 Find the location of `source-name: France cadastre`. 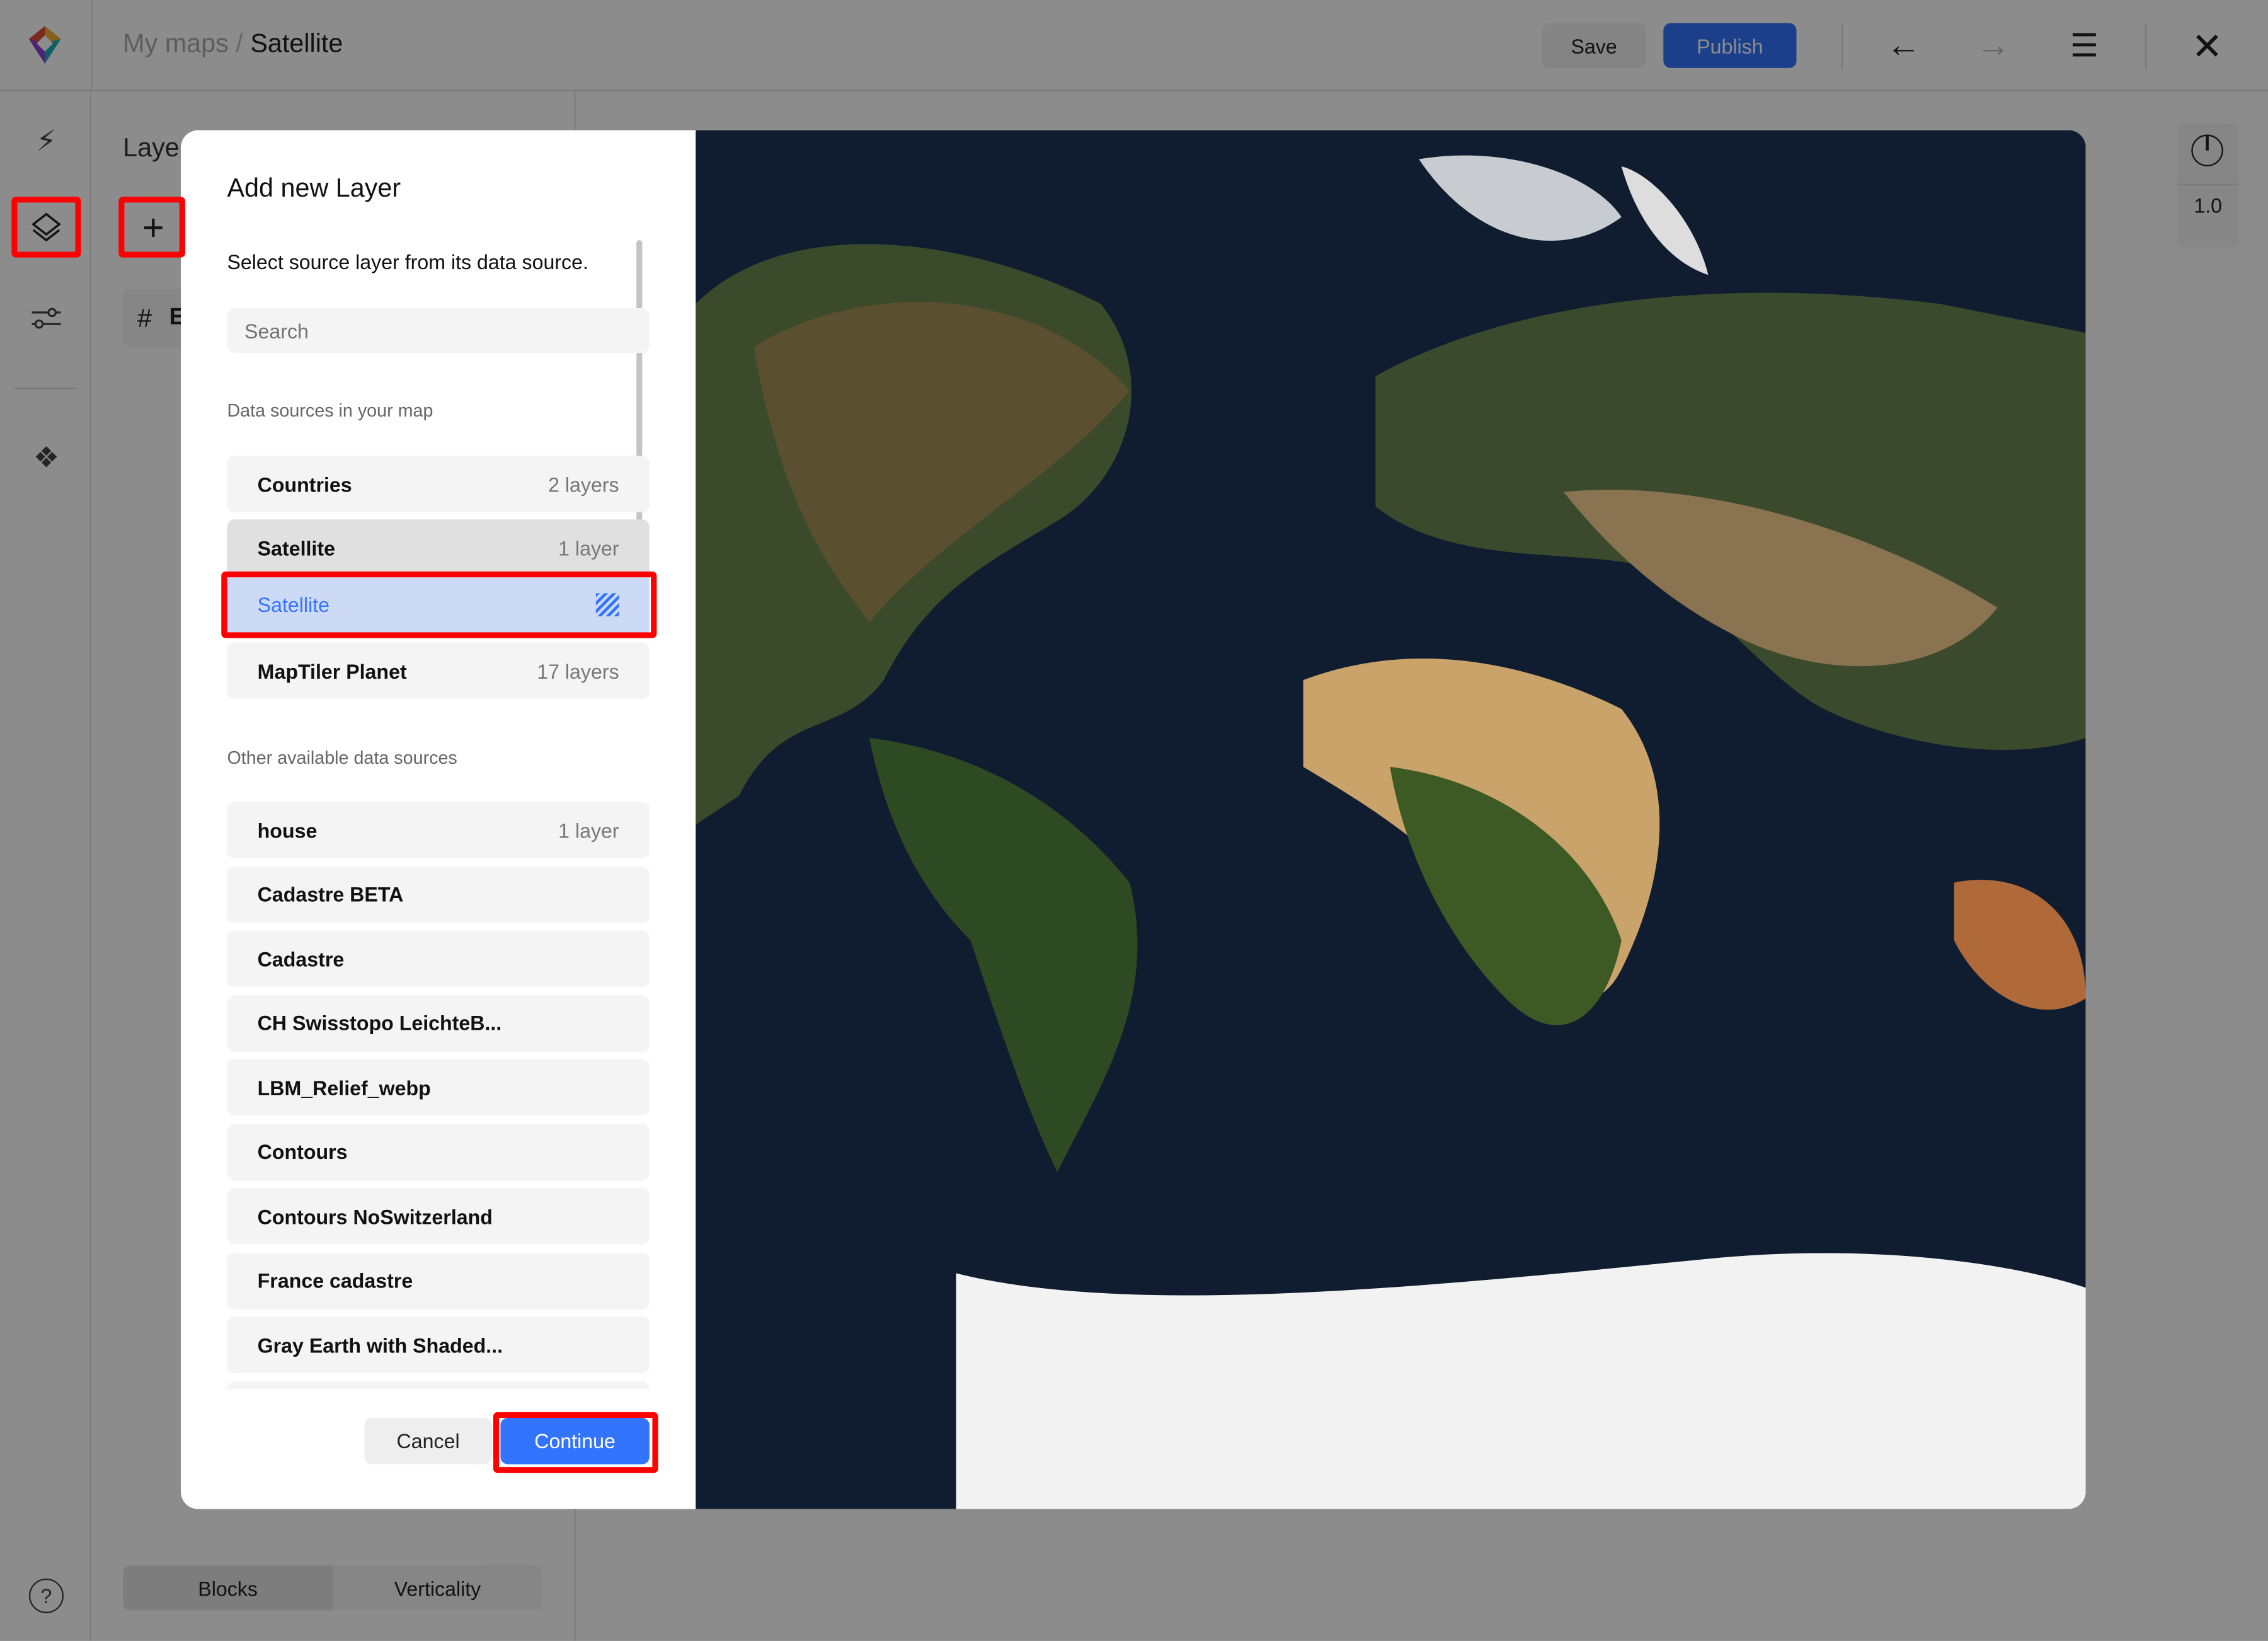

source-name: France cadastre is located at coordinates (335, 1281).